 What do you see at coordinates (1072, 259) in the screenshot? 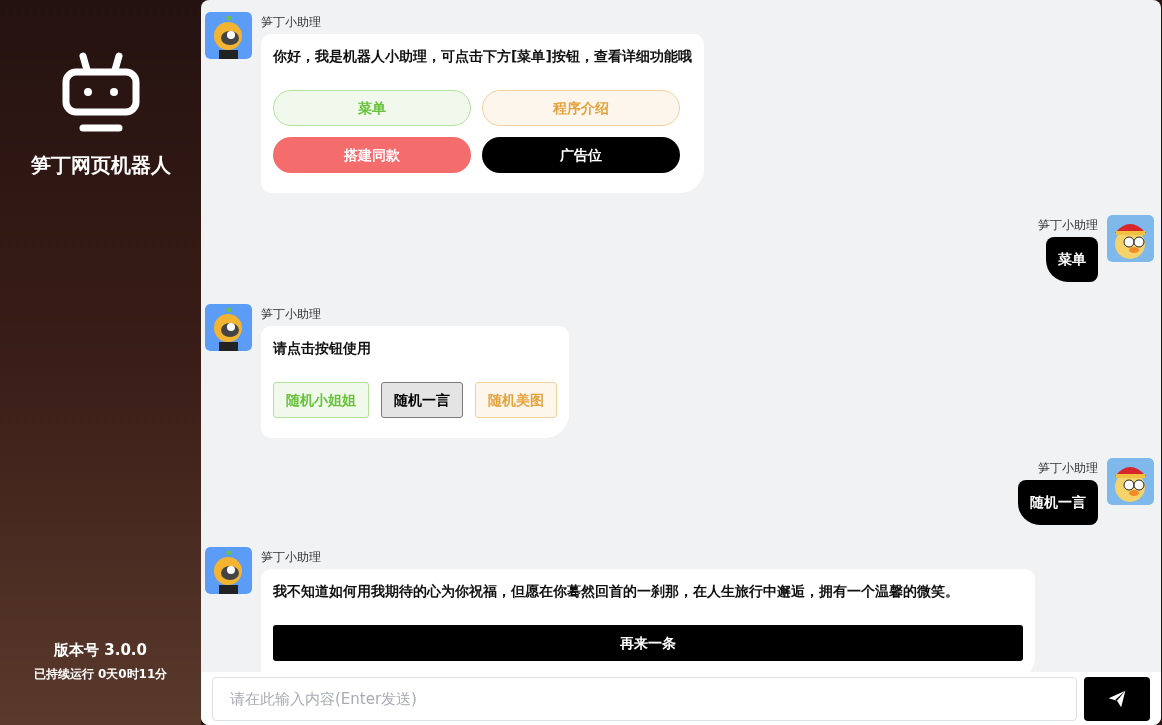
I see `message-bubble: 菜单` at bounding box center [1072, 259].